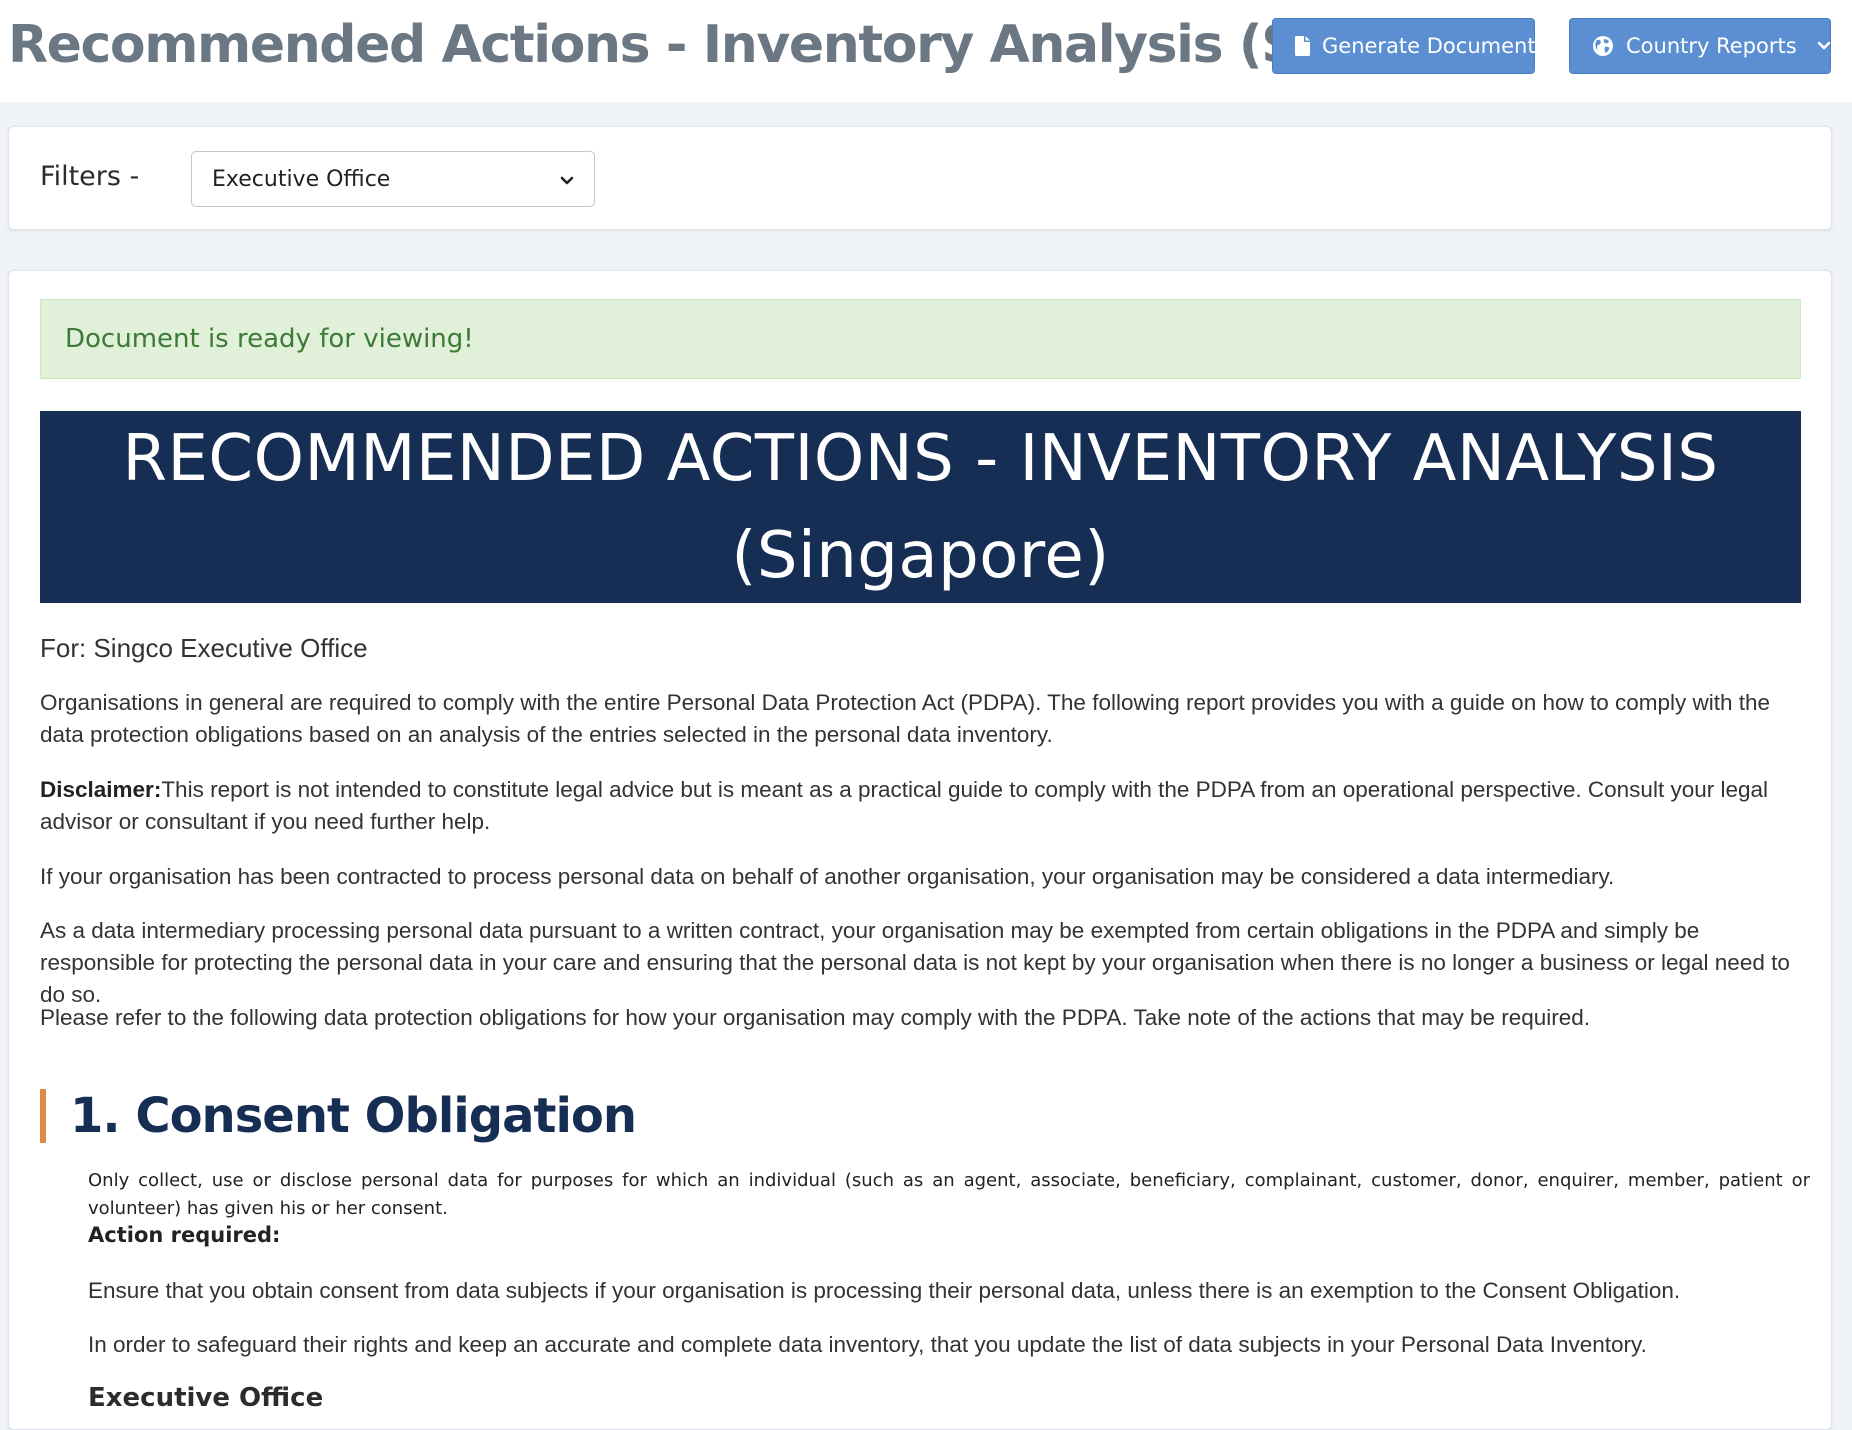 This screenshot has width=1852, height=1430. Describe the element at coordinates (393, 179) in the screenshot. I see `department-filter-select: Executive Office` at that location.